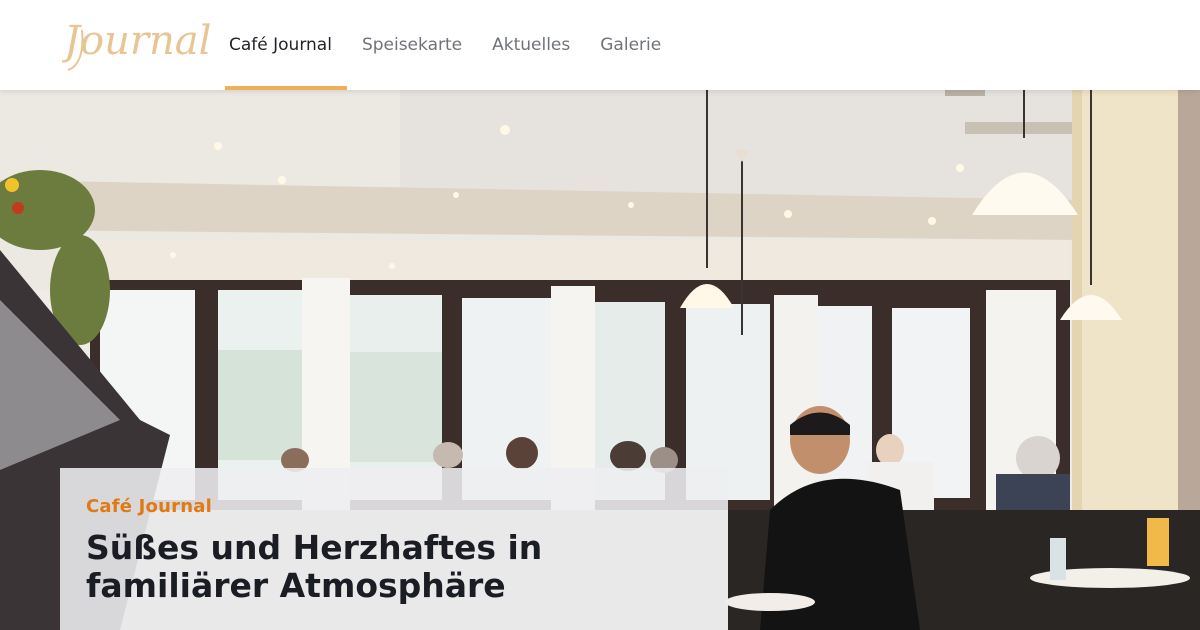  What do you see at coordinates (630, 45) in the screenshot?
I see `nav-item-galerie: Galerie` at bounding box center [630, 45].